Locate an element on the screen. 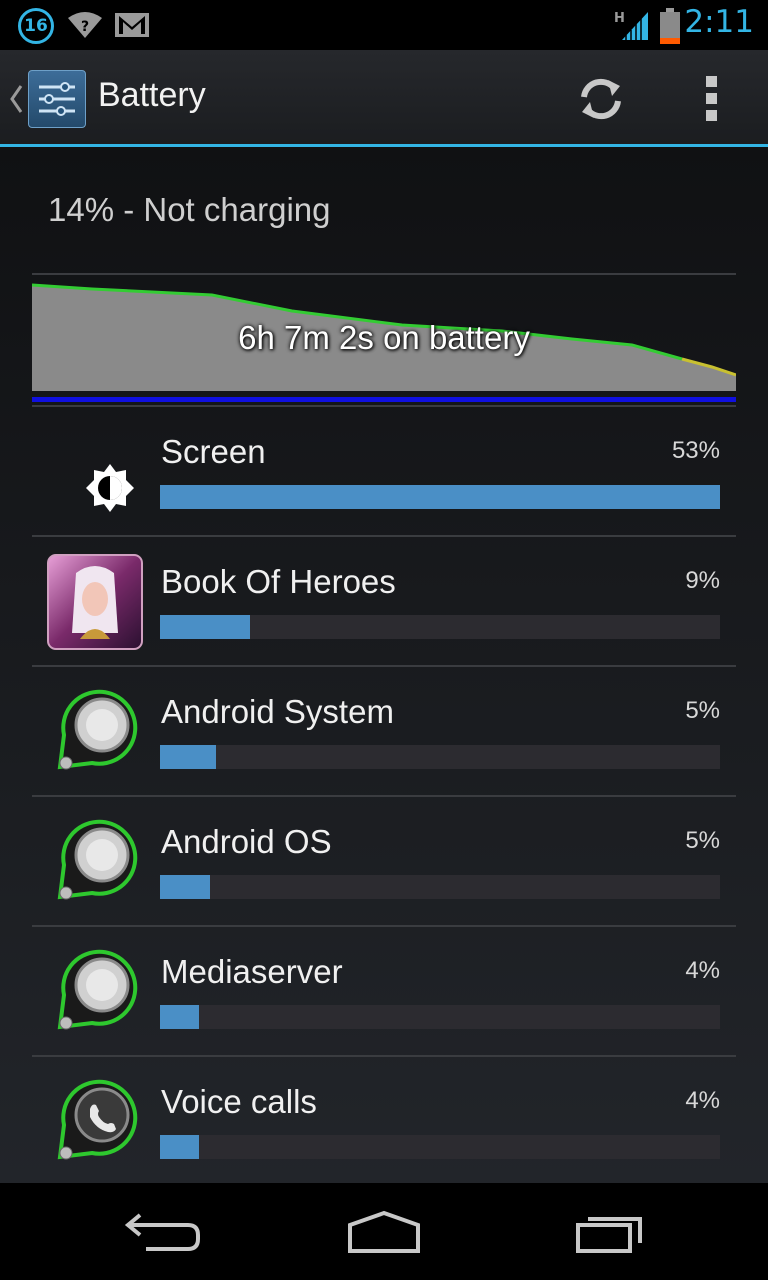 The height and width of the screenshot is (1280, 768). usage-percent: 53% is located at coordinates (695, 450).